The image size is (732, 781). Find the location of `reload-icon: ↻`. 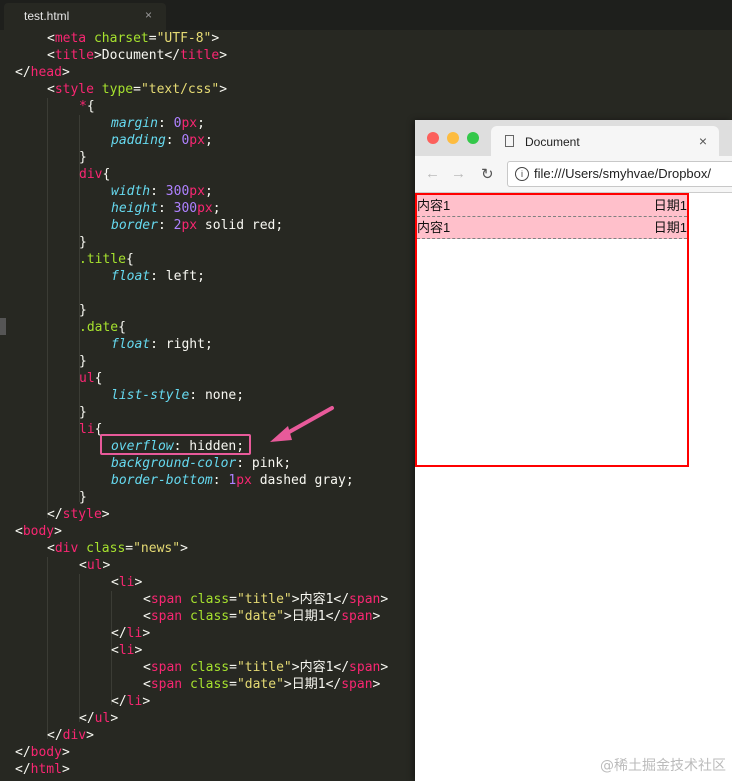

reload-icon: ↻ is located at coordinates (487, 174).